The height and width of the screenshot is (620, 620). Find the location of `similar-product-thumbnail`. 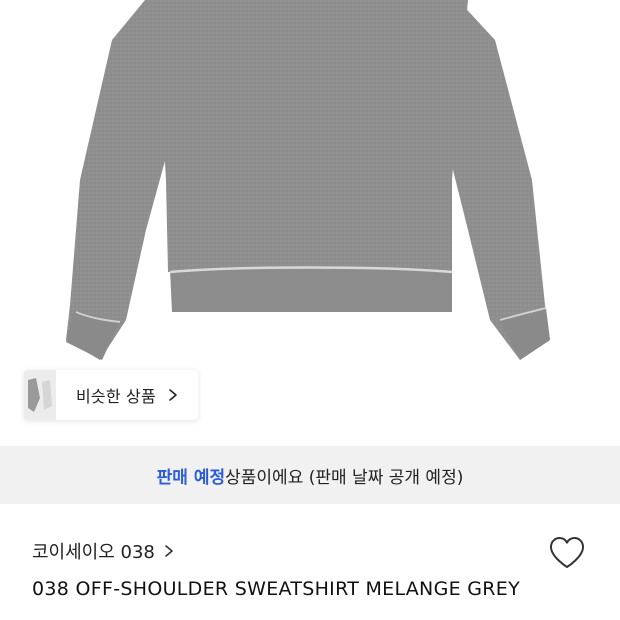

similar-product-thumbnail is located at coordinates (40, 395).